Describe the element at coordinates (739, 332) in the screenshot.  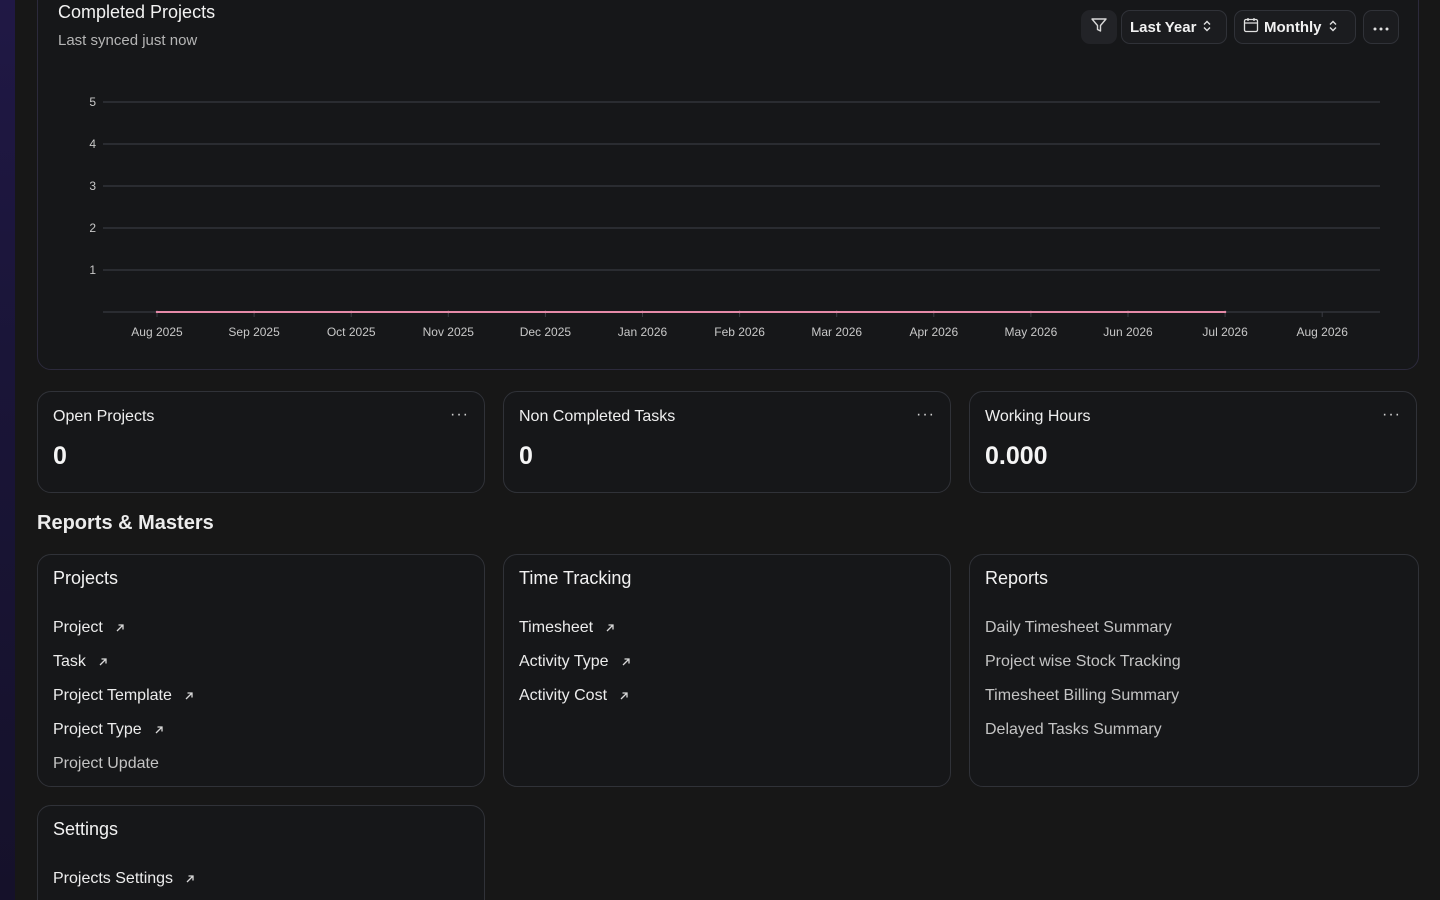
I see `x-tick-label: Feb 2026` at that location.